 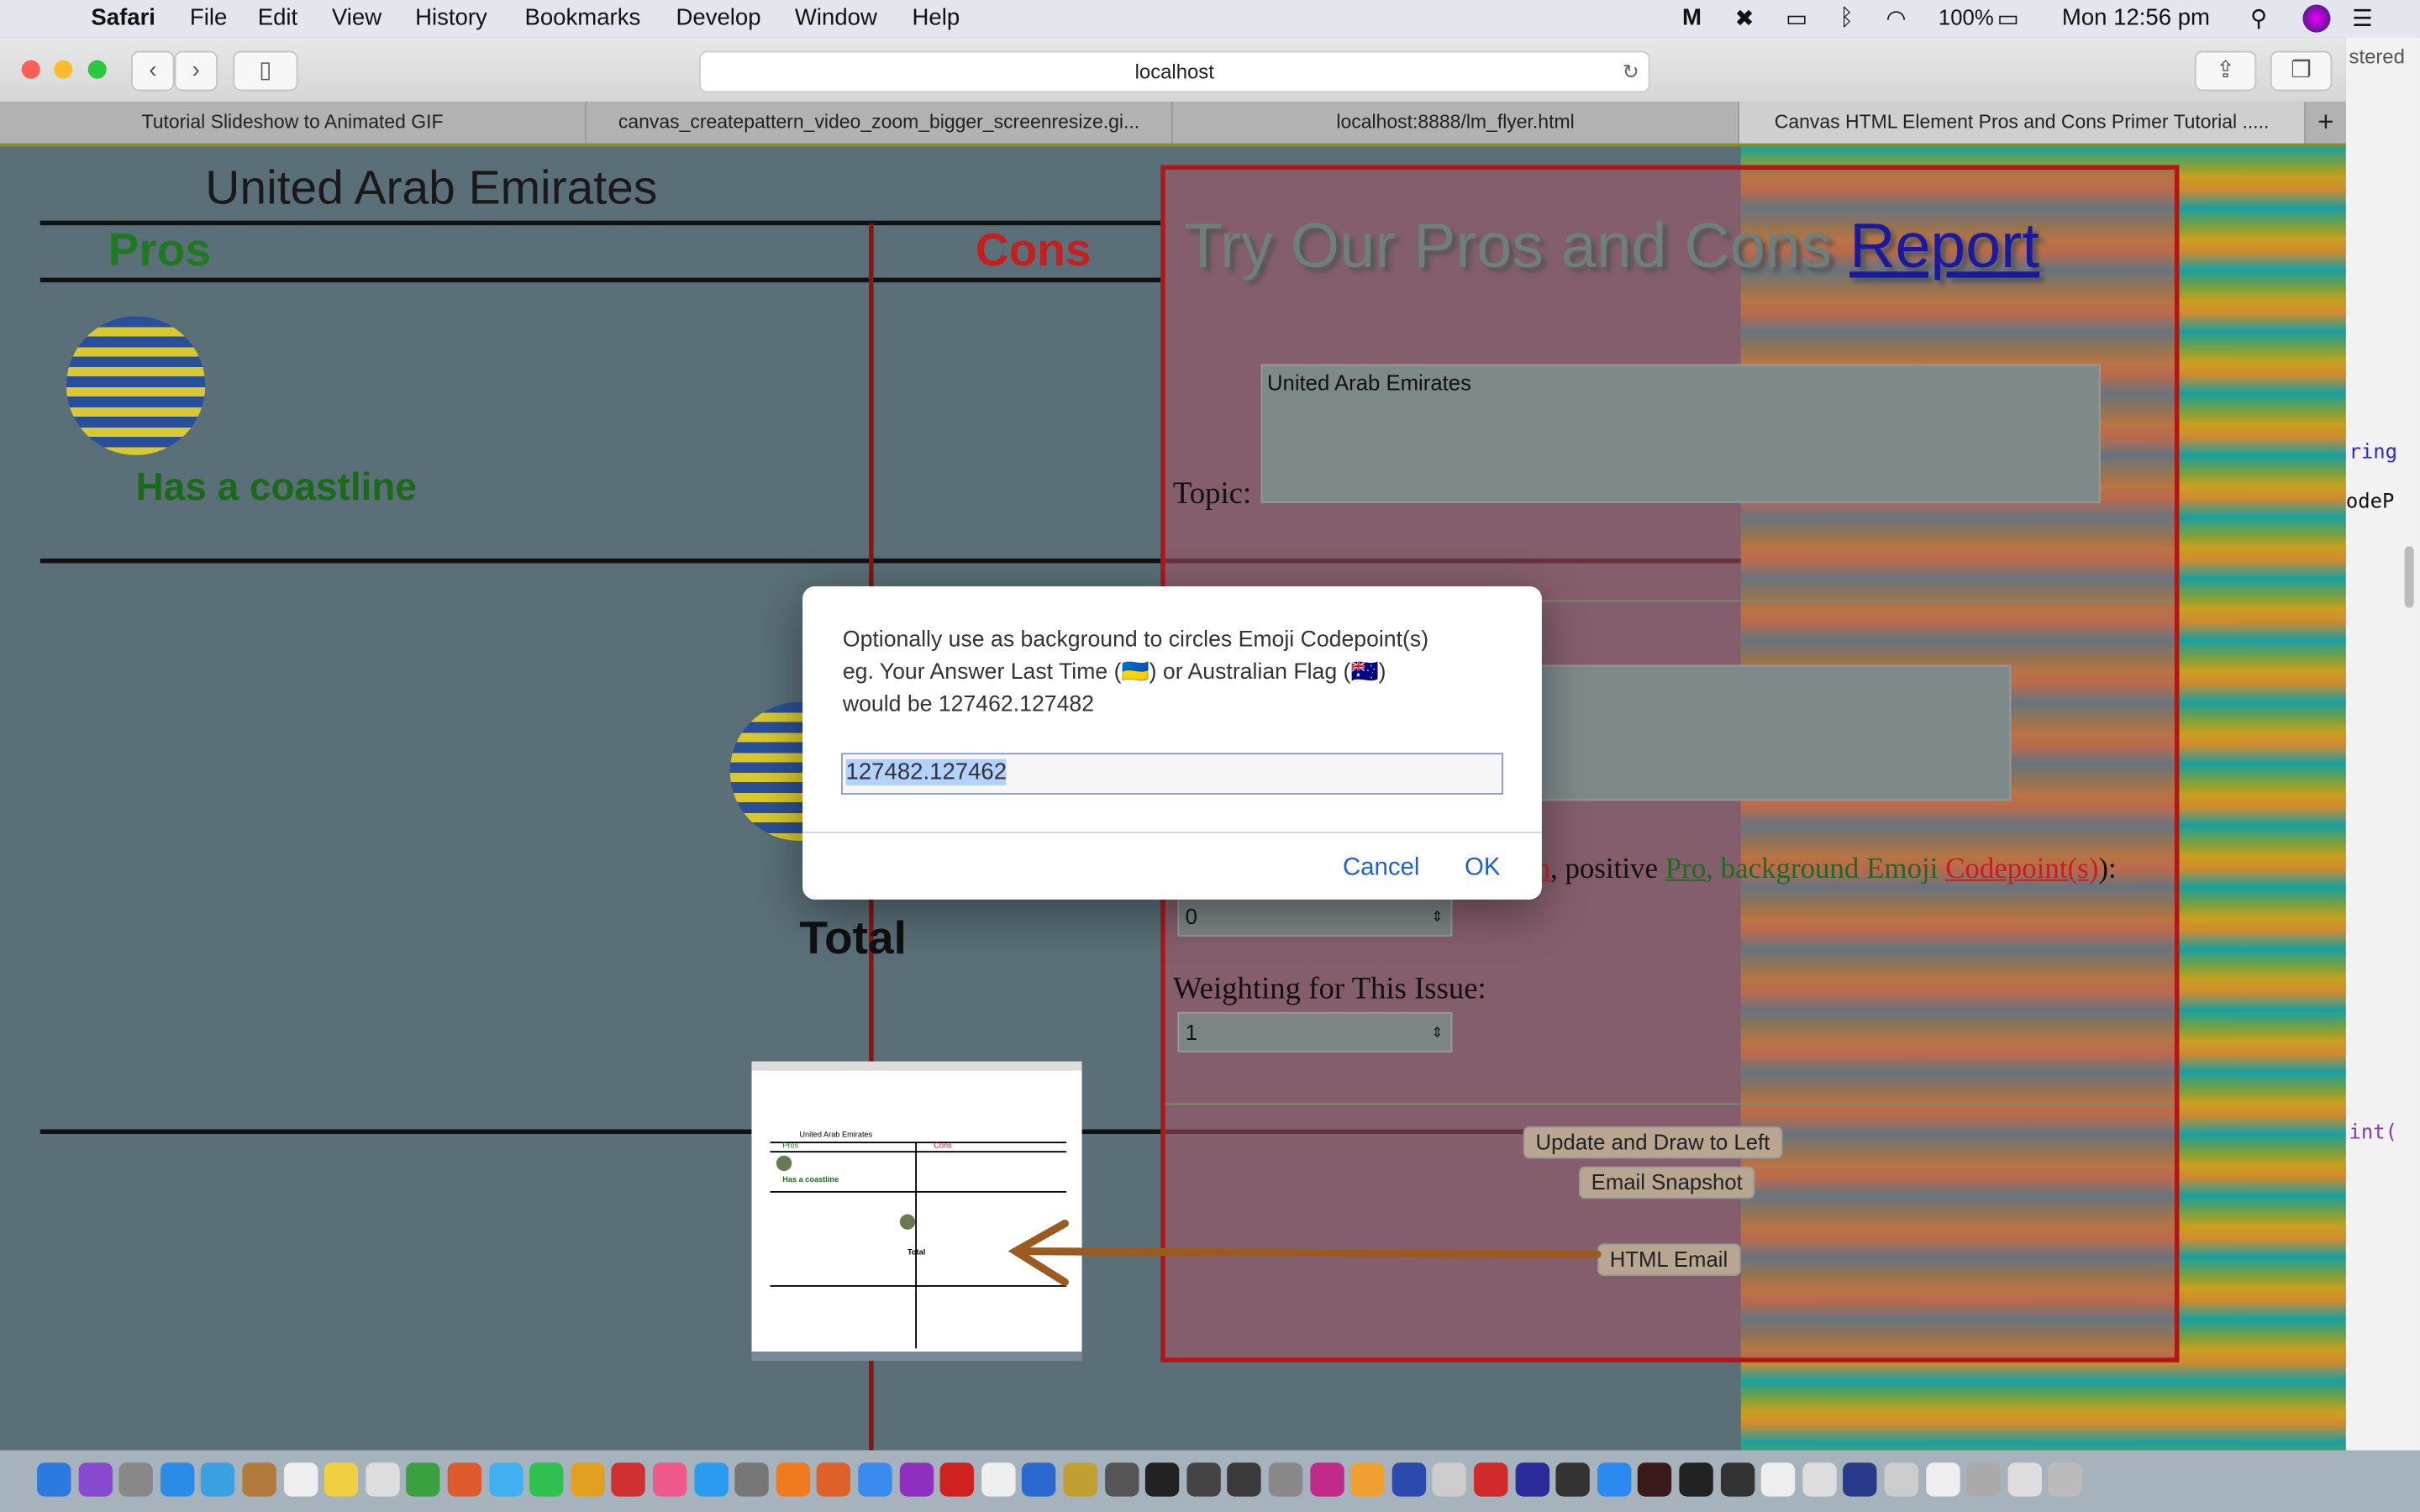 What do you see at coordinates (1250, 672) in the screenshot?
I see `message-line: ) or Australian Flag (` at bounding box center [1250, 672].